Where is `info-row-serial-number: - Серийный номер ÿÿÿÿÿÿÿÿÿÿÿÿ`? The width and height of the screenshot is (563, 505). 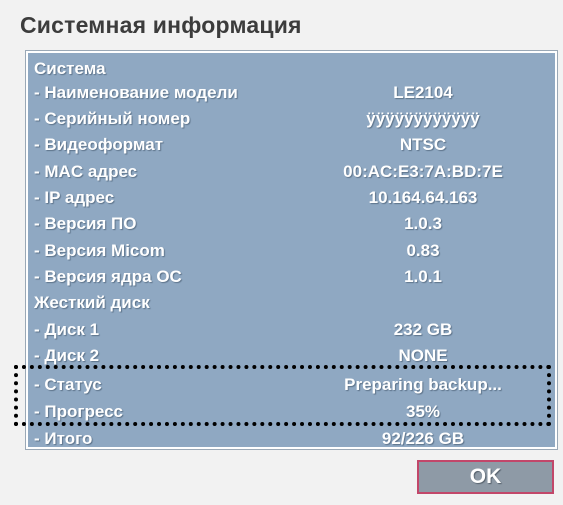 info-row-serial-number: - Серийный номер ÿÿÿÿÿÿÿÿÿÿÿÿ is located at coordinates (291, 119).